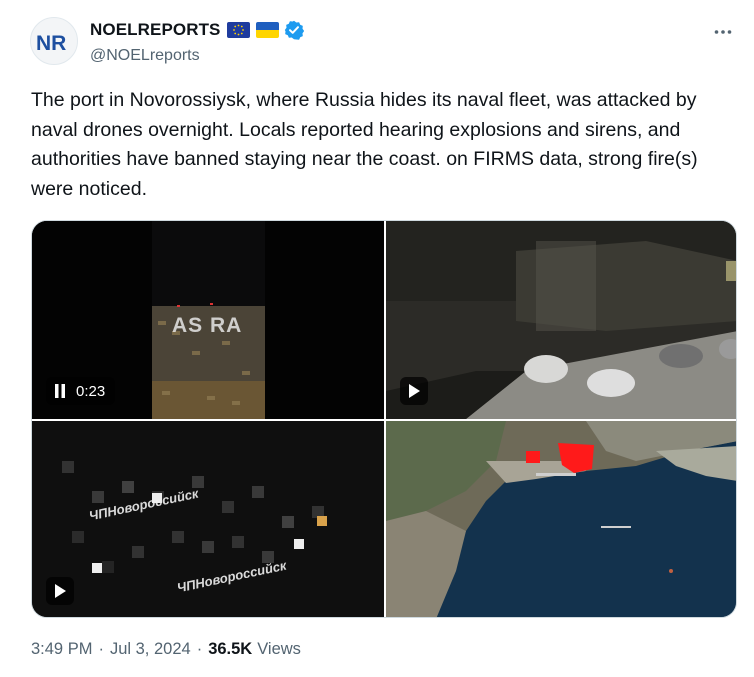  I want to click on more-options-icon, so click(723, 32).